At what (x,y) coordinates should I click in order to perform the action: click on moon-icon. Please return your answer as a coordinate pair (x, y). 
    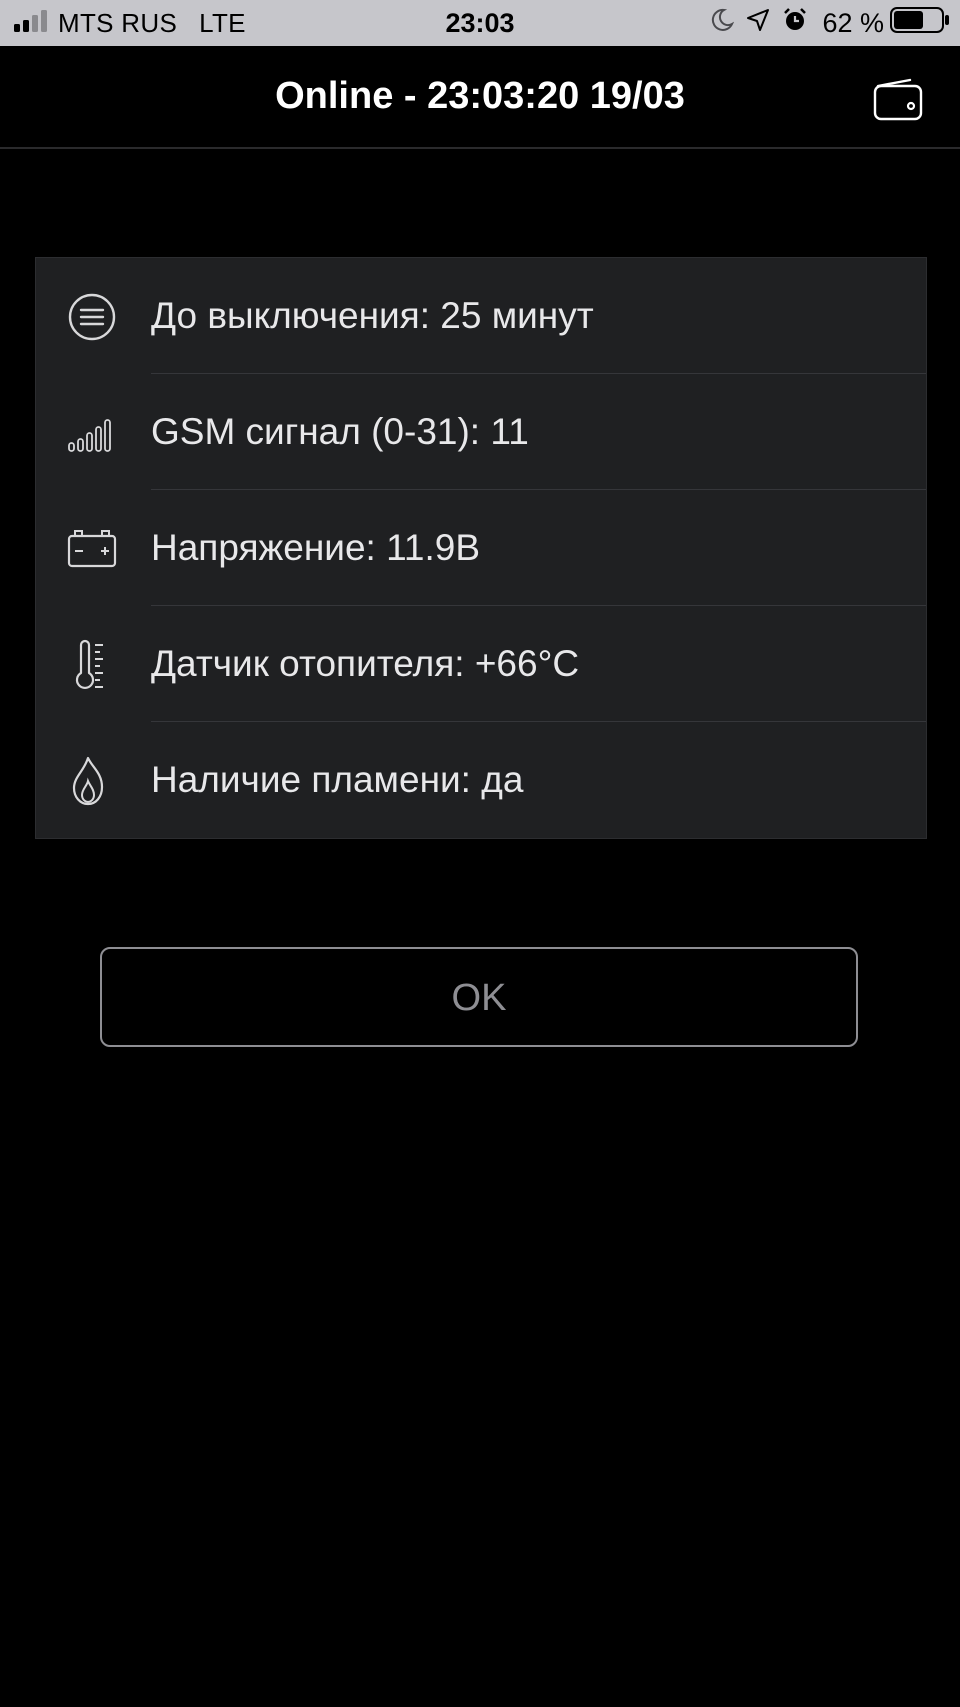
    Looking at the image, I should click on (722, 23).